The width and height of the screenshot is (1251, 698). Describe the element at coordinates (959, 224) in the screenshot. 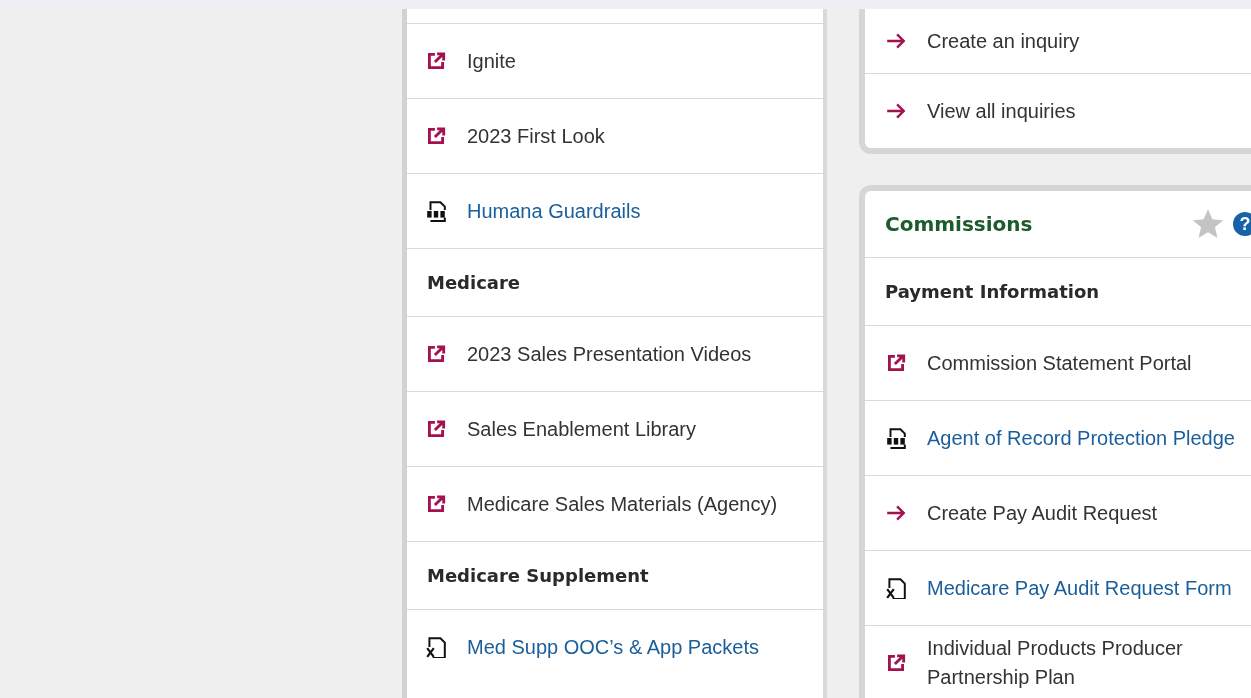

I see `card-title: Commissions` at that location.